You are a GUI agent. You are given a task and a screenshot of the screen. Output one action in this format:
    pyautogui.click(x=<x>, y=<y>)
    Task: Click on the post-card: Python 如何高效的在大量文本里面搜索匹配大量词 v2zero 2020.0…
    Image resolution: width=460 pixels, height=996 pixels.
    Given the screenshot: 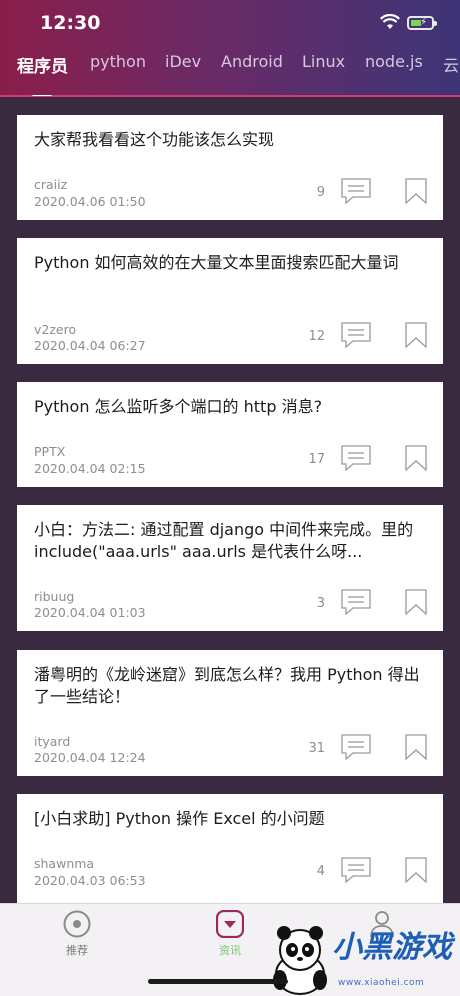 What is the action you would take?
    pyautogui.click(x=230, y=301)
    